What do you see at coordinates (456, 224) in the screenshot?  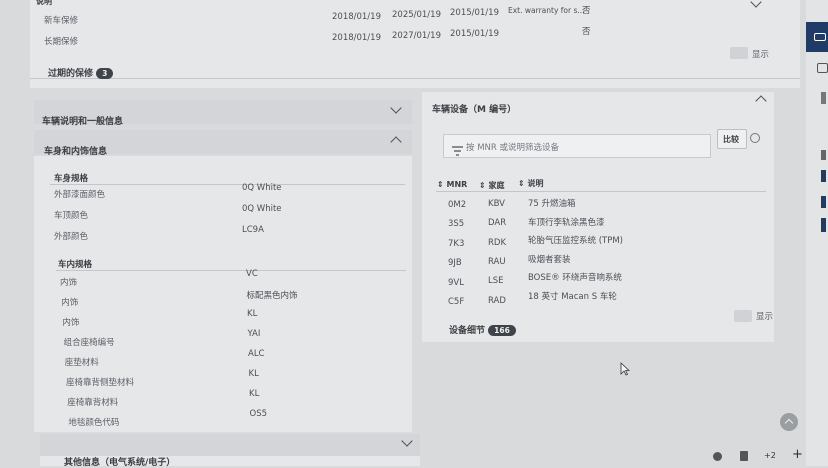 I see `equipment-mnr: 3S5` at bounding box center [456, 224].